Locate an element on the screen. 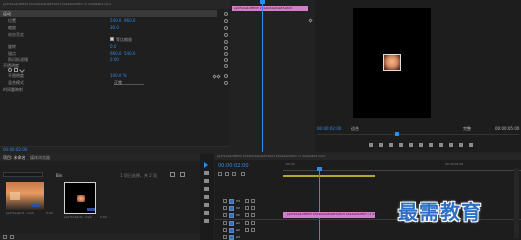  slip-tool-icon is located at coordinates (206, 197).